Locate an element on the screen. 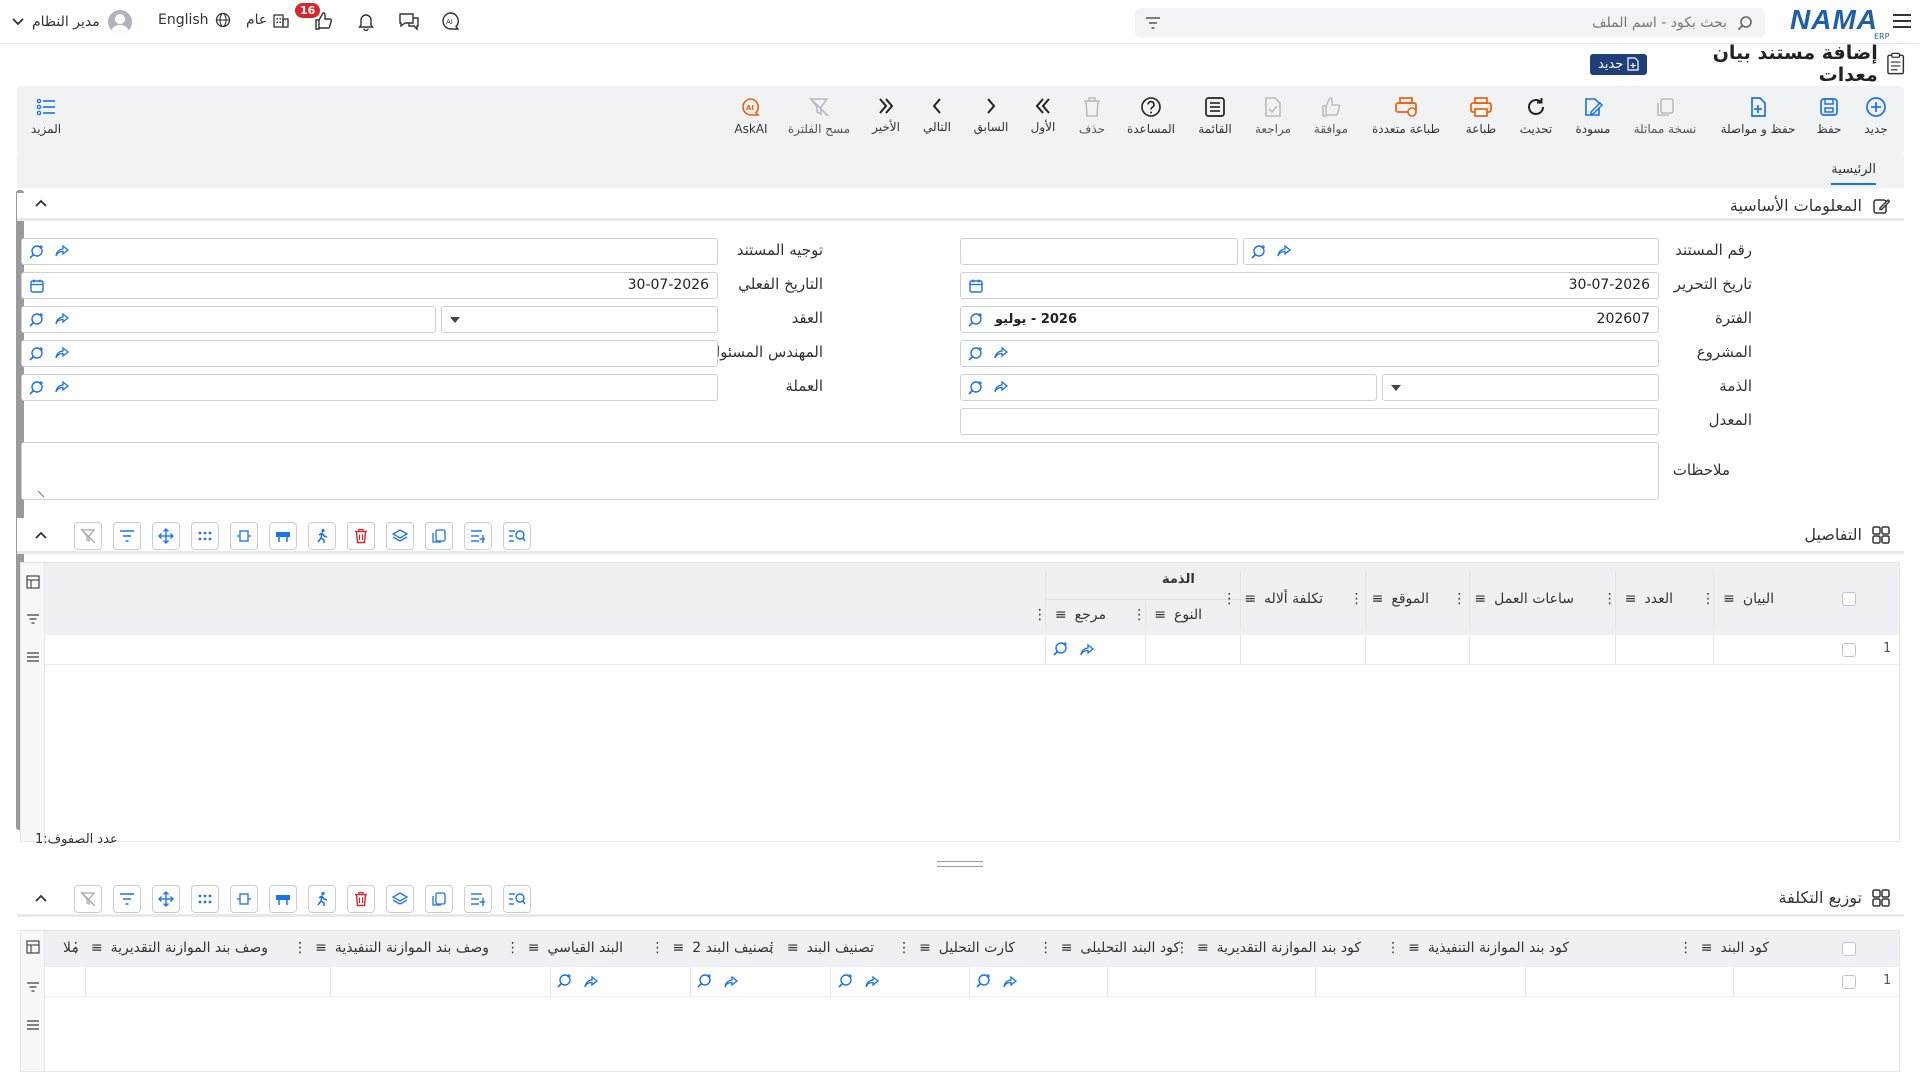 The height and width of the screenshot is (1080, 1920). column-header-count: العدد ≡ ⋮ is located at coordinates (1638, 599).